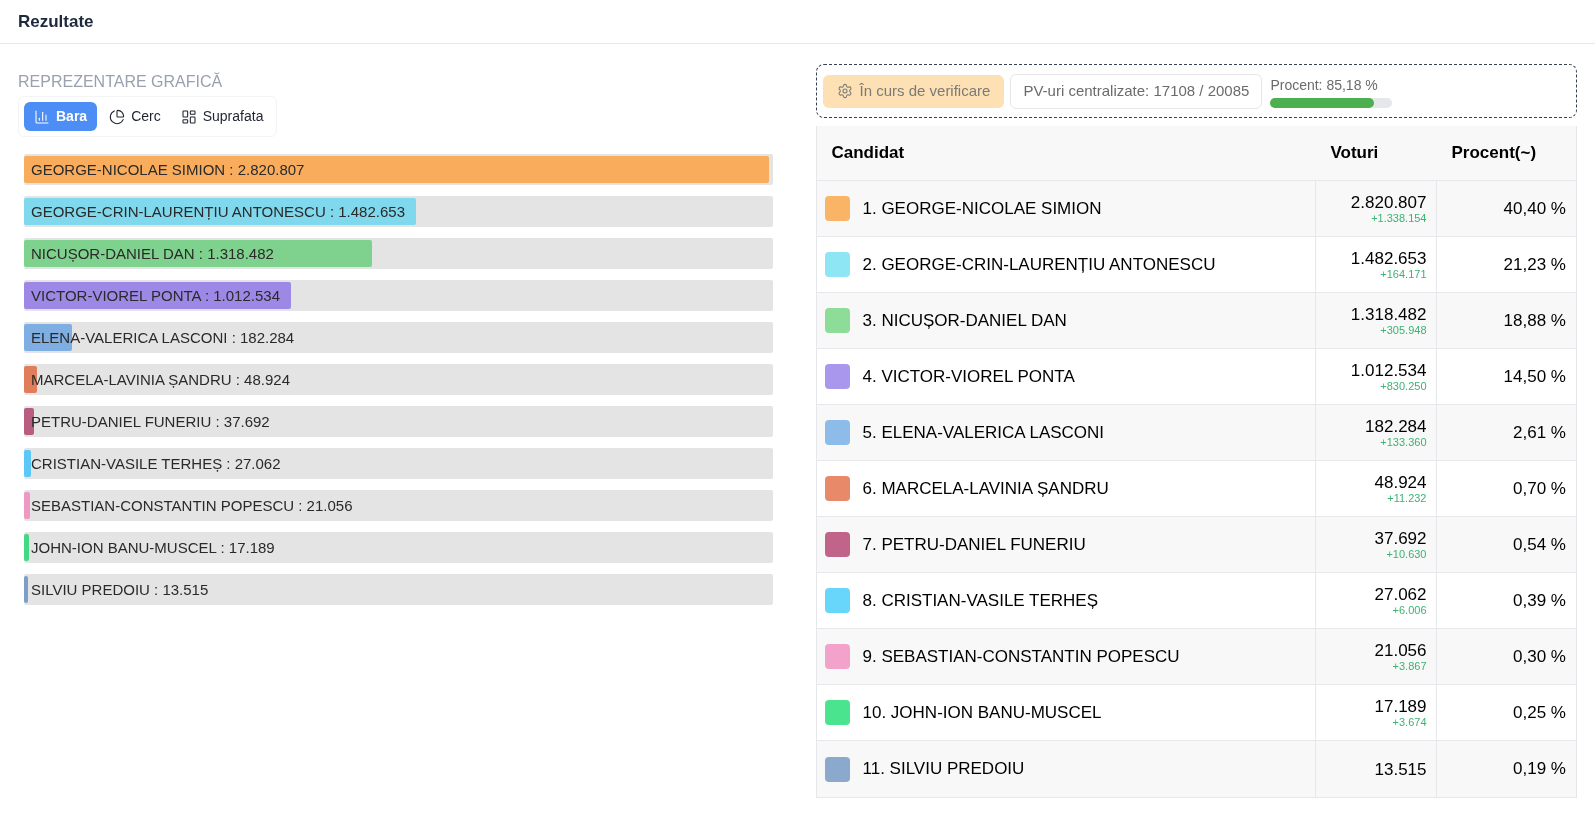 The width and height of the screenshot is (1595, 821). What do you see at coordinates (135, 116) in the screenshot?
I see `chart-type-tab: Cerc` at bounding box center [135, 116].